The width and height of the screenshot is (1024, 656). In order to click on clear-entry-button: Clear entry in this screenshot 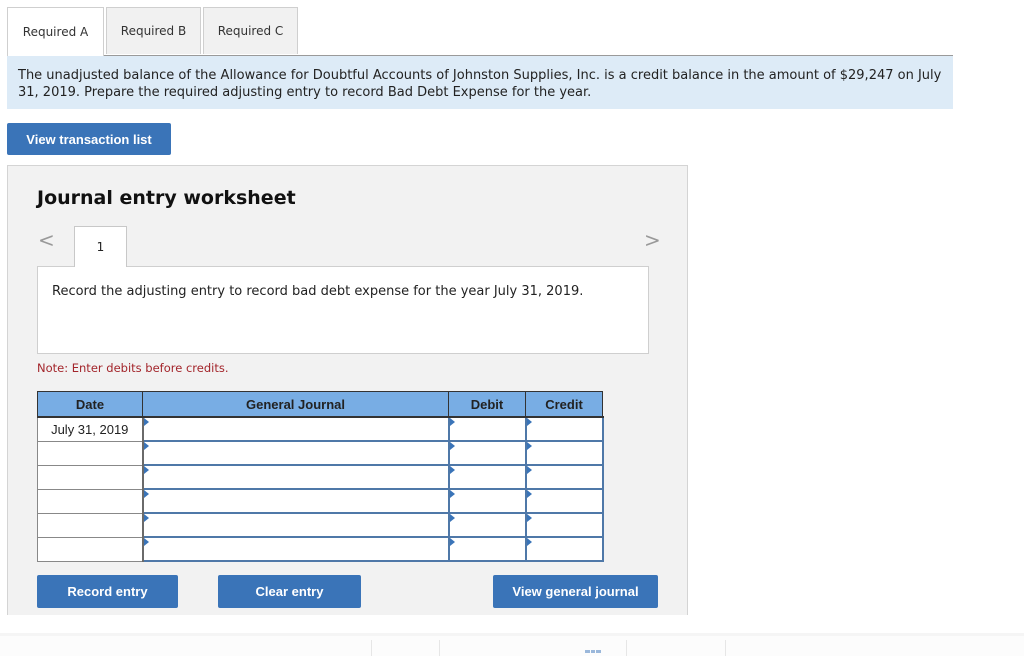, I will do `click(289, 591)`.